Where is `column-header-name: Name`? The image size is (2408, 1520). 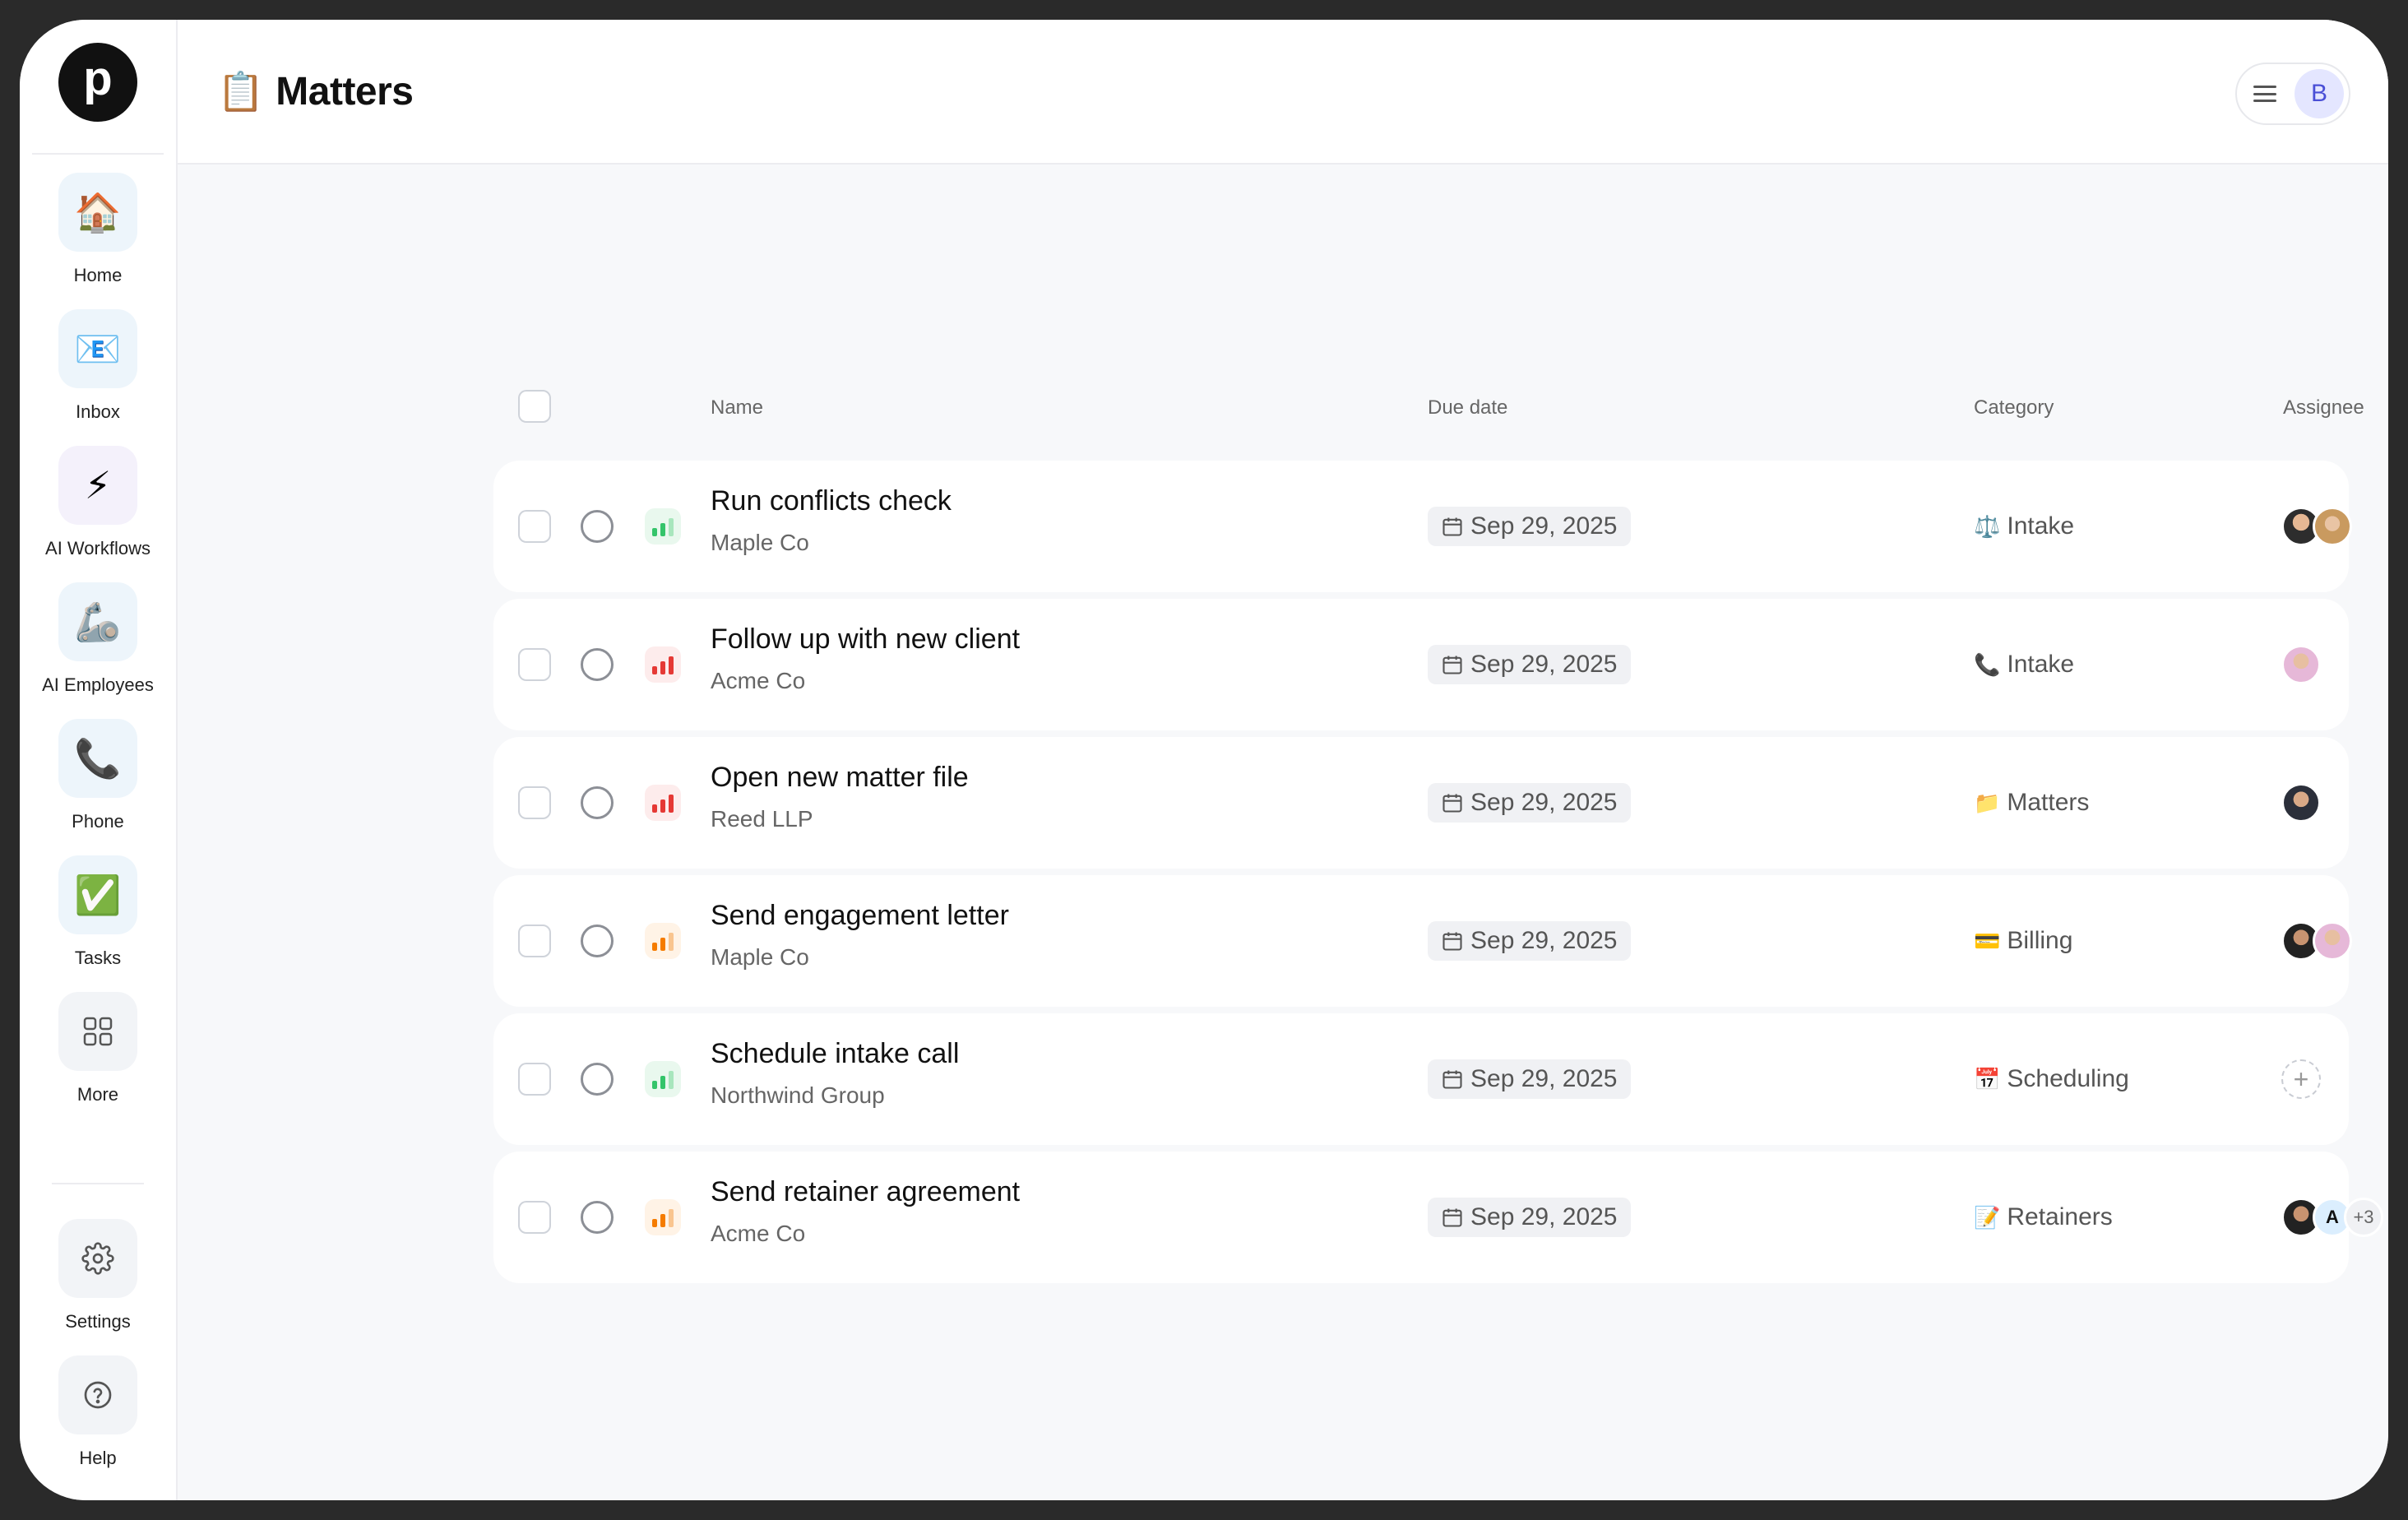 column-header-name: Name is located at coordinates (737, 407).